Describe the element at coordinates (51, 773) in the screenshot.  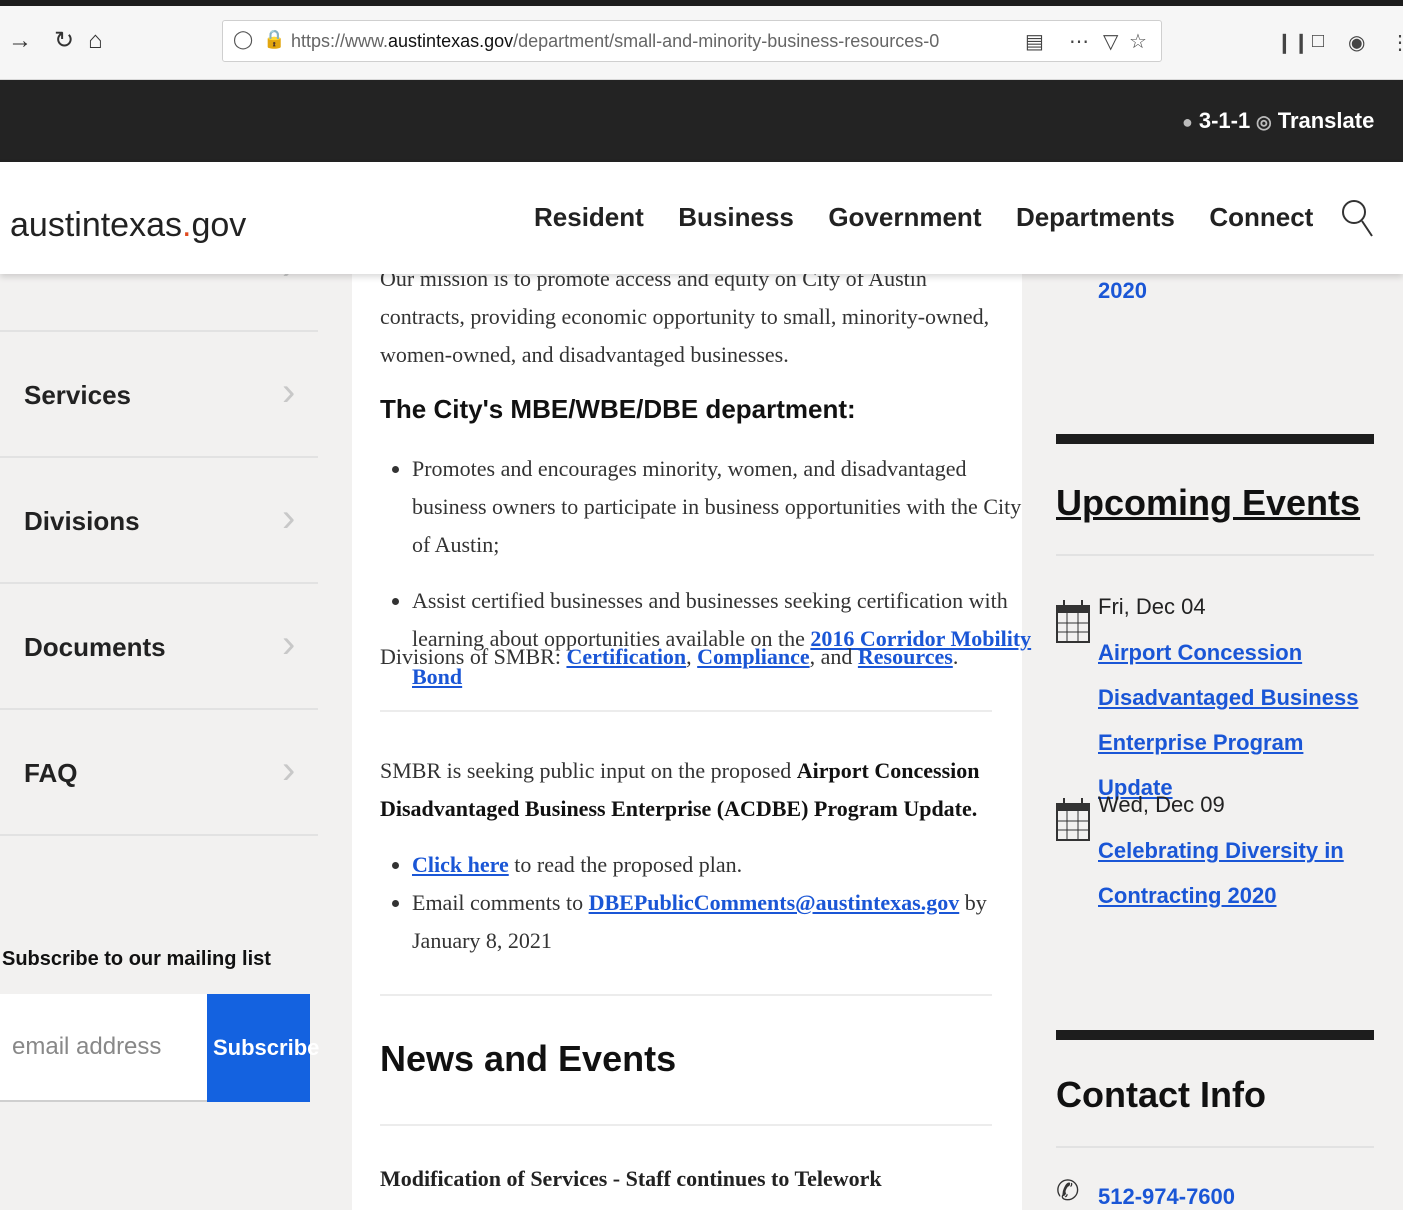
I see `sidebar-item-label: FAQ` at that location.